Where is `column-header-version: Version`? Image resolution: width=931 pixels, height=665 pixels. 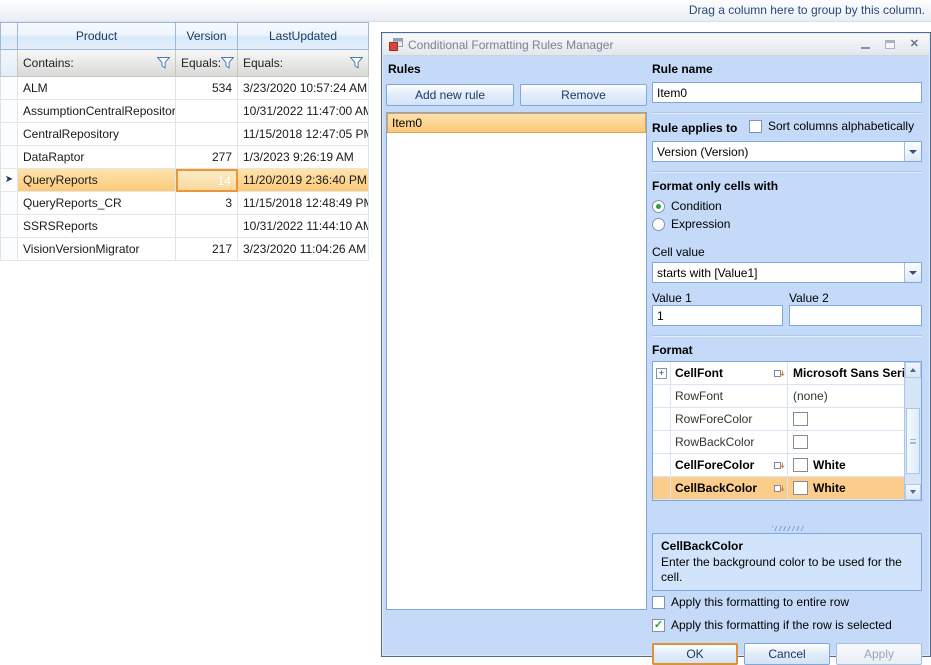
column-header-version: Version is located at coordinates (207, 36).